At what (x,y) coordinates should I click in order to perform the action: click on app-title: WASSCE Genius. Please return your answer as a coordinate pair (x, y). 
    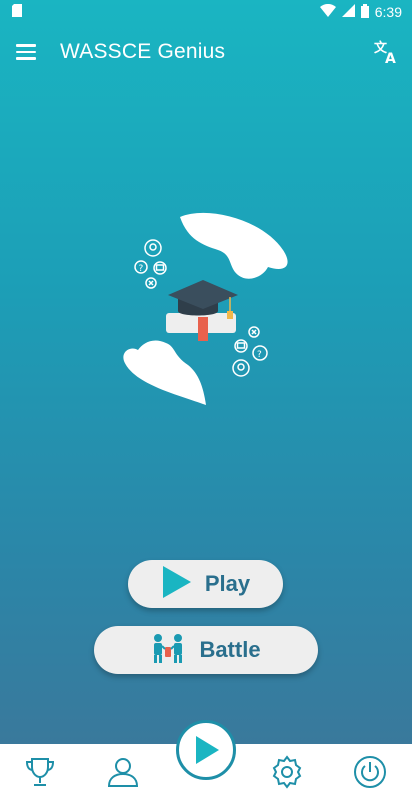
    Looking at the image, I should click on (143, 51).